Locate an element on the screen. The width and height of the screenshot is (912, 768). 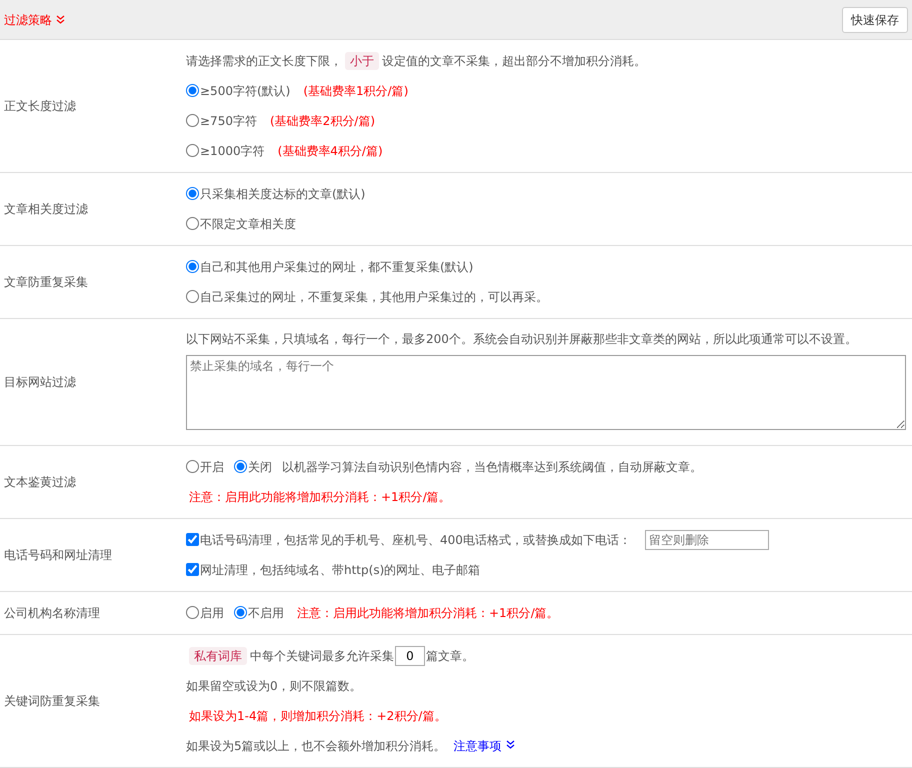
cost-note: (基础费率1积分/篇) is located at coordinates (355, 91).